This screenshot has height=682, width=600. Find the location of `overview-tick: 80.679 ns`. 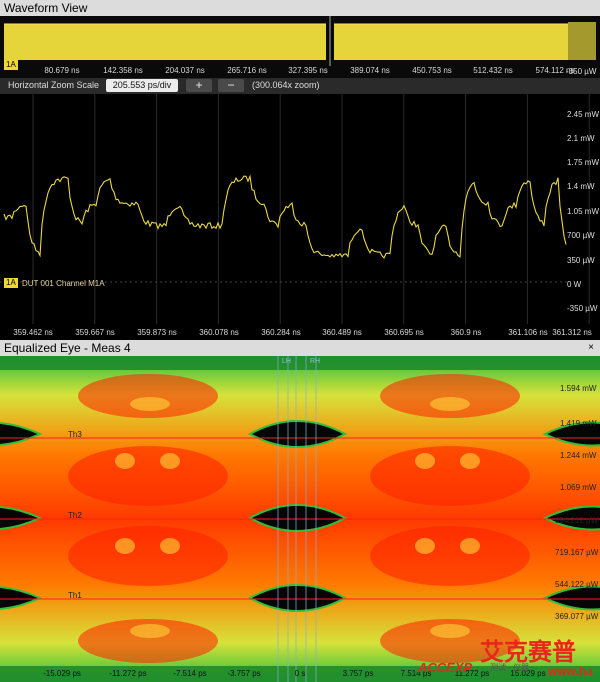

overview-tick: 80.679 ns is located at coordinates (62, 70).